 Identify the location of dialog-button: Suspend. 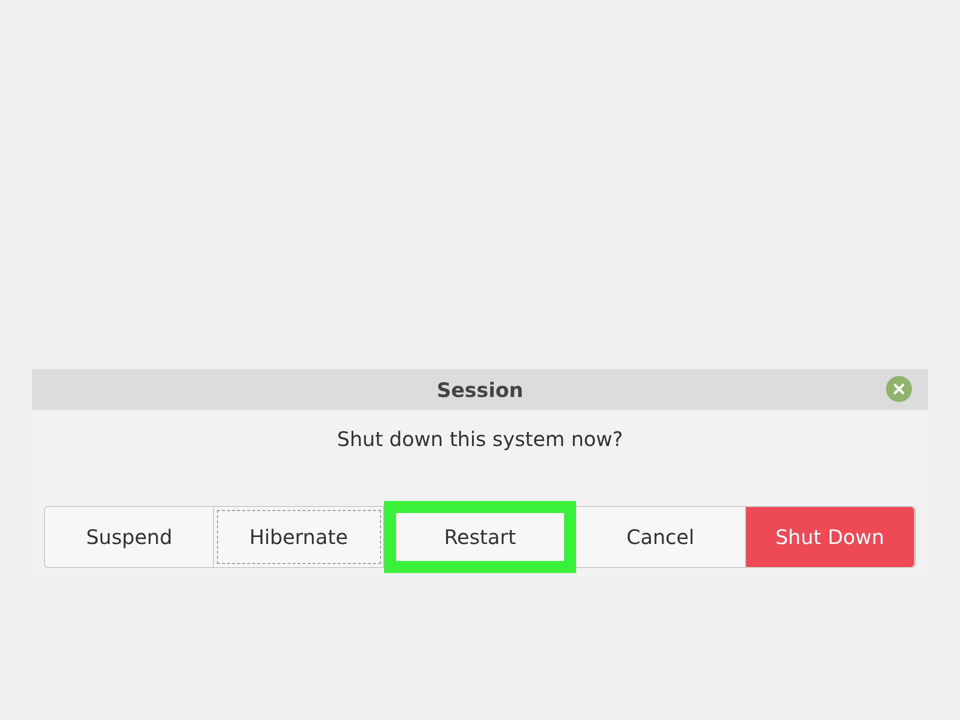
(129, 537).